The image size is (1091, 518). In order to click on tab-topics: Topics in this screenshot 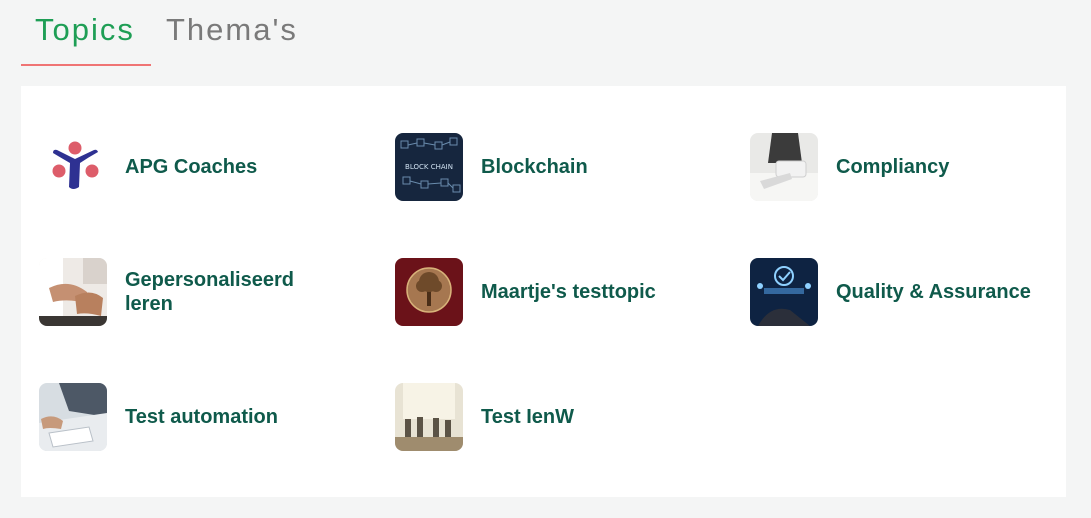, I will do `click(86, 33)`.